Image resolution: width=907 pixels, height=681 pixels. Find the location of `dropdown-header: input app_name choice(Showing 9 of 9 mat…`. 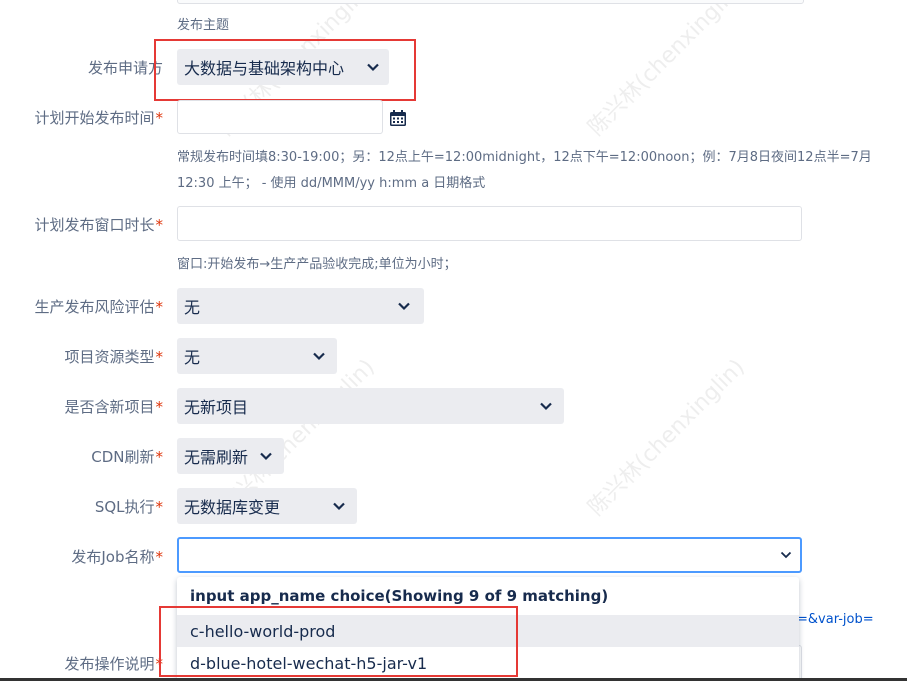

dropdown-header: input app_name choice(Showing 9 of 9 mat… is located at coordinates (399, 596).